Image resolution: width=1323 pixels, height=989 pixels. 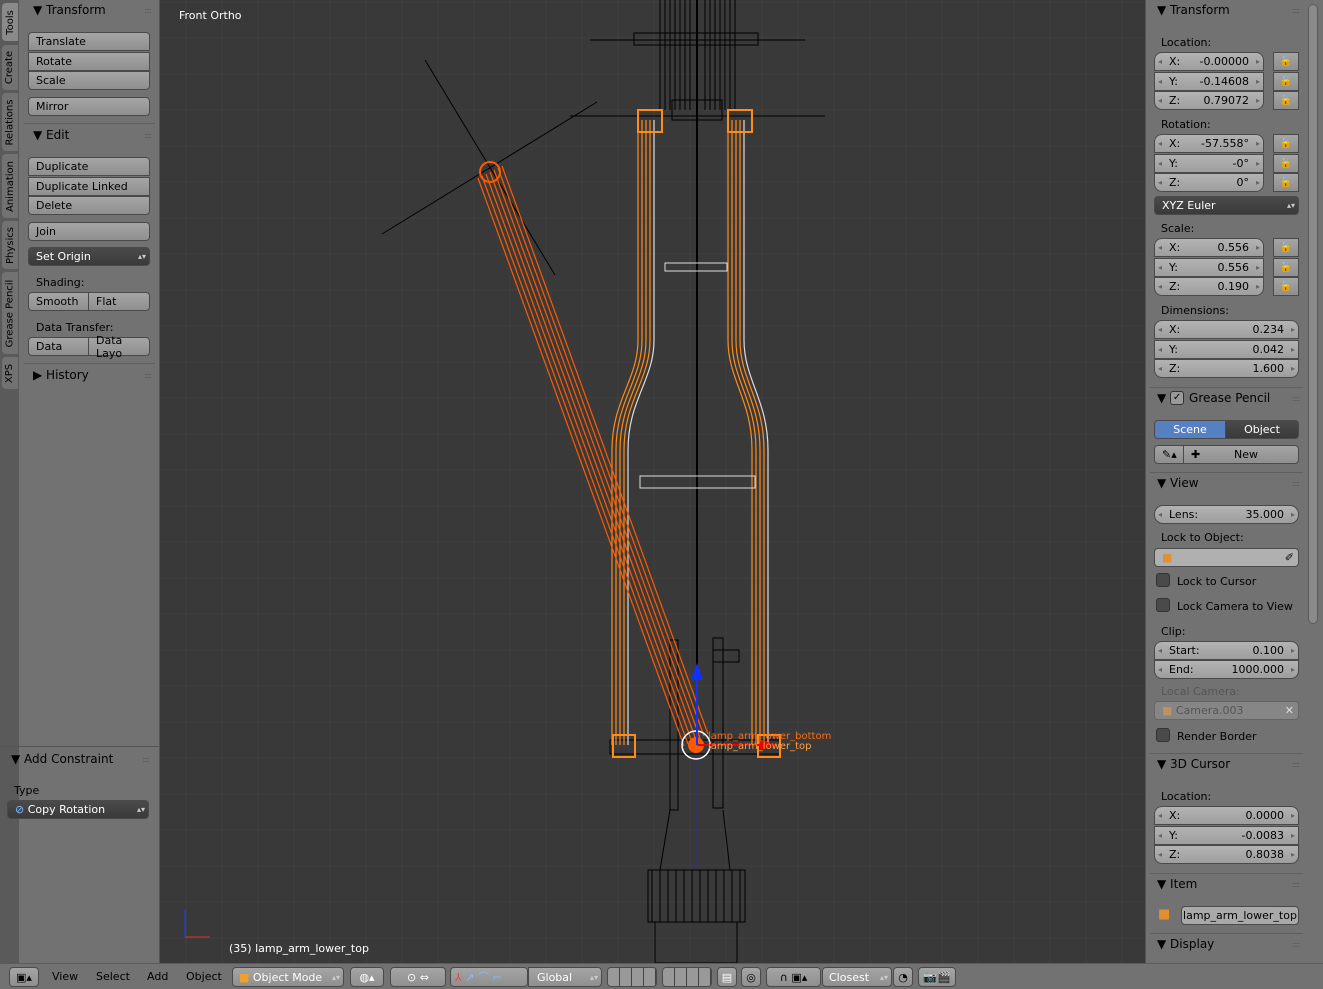 I want to click on properties-scrollbar, so click(x=1313, y=314).